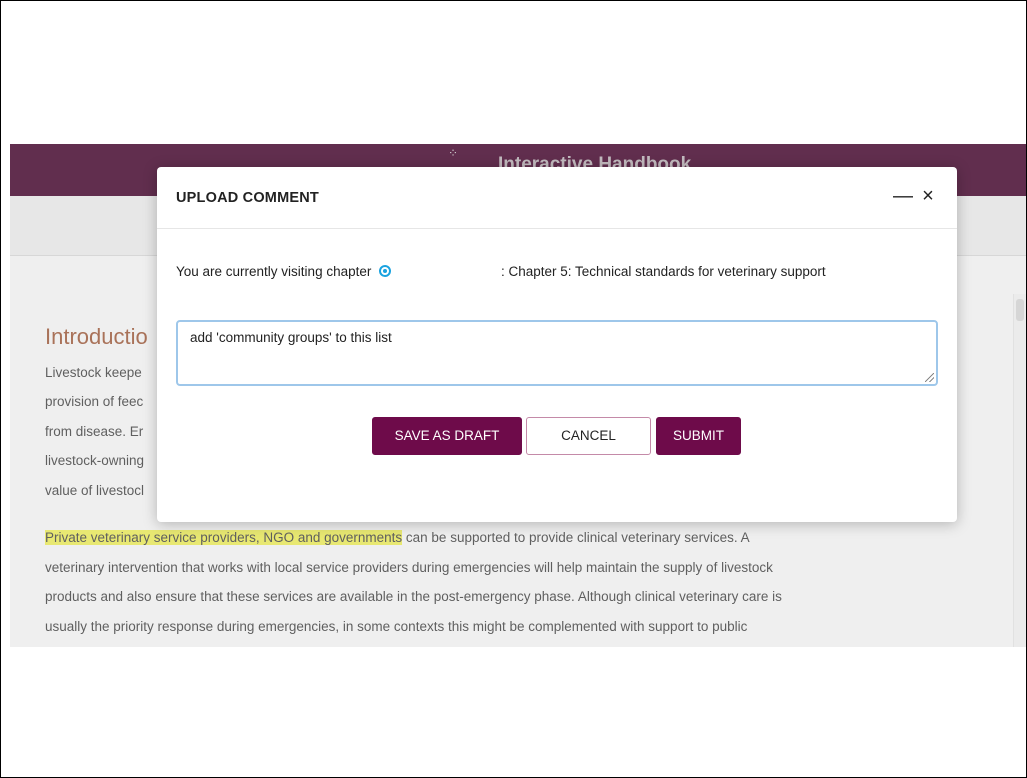 The height and width of the screenshot is (778, 1027). I want to click on cancel-button: CANCEL, so click(588, 436).